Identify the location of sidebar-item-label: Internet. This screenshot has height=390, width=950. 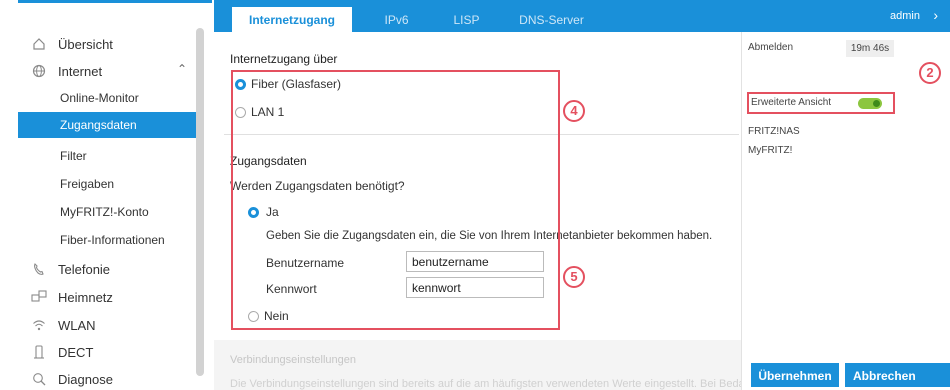
(80, 71).